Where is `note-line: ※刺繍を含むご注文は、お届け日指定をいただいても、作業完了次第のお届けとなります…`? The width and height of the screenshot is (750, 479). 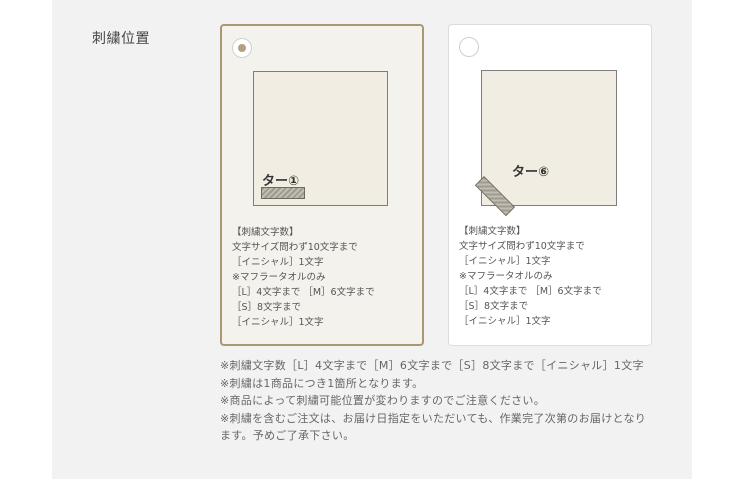
note-line: ※刺繍を含むご注文は、お届け日指定をいただいても、作業完了次第のお届けとなります… is located at coordinates (433, 427).